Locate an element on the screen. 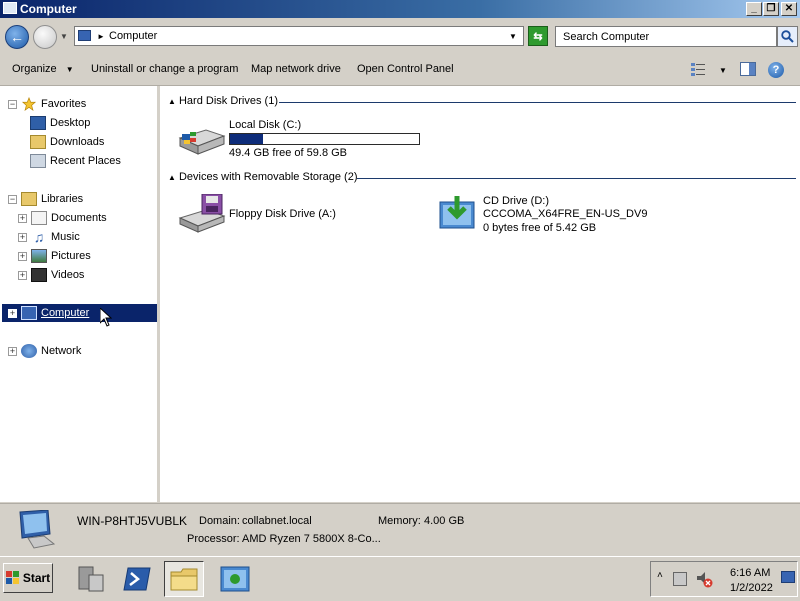 This screenshot has width=800, height=601. group-collapse-icon: ▲ is located at coordinates (172, 101).